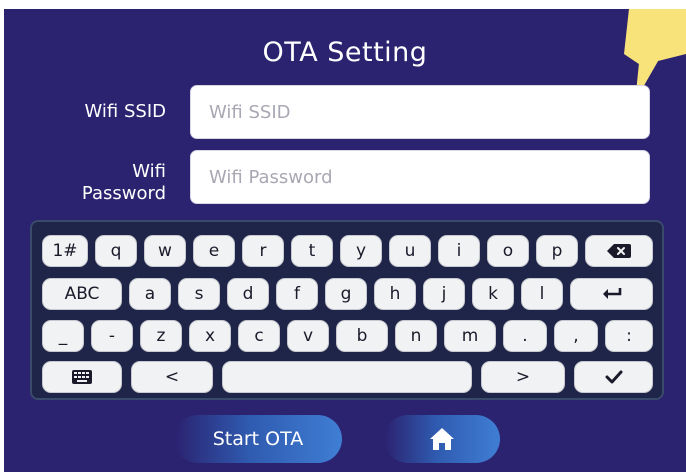  What do you see at coordinates (416, 336) in the screenshot?
I see `key-n: n` at bounding box center [416, 336].